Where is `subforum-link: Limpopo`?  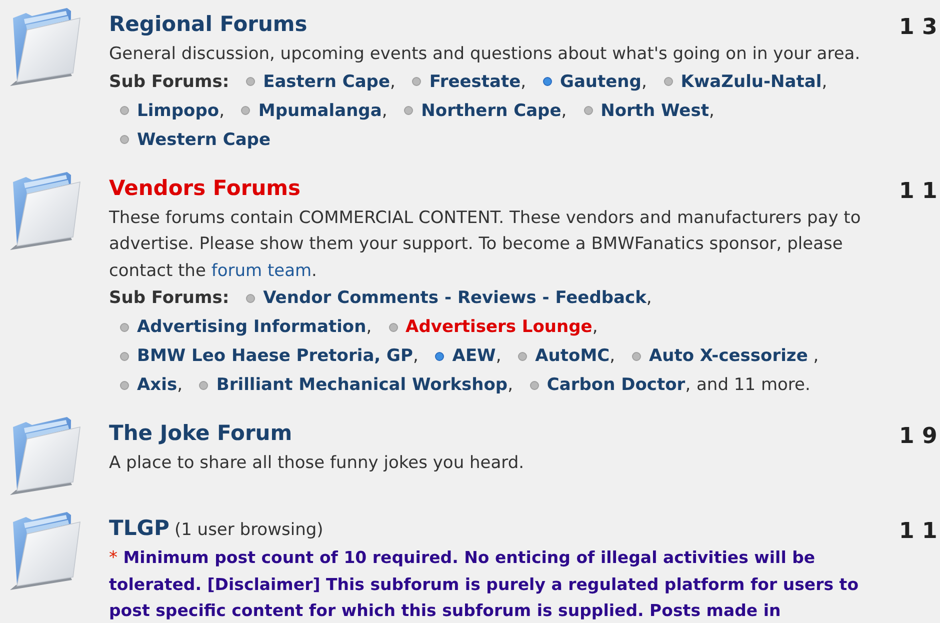
subforum-link: Limpopo is located at coordinates (178, 110).